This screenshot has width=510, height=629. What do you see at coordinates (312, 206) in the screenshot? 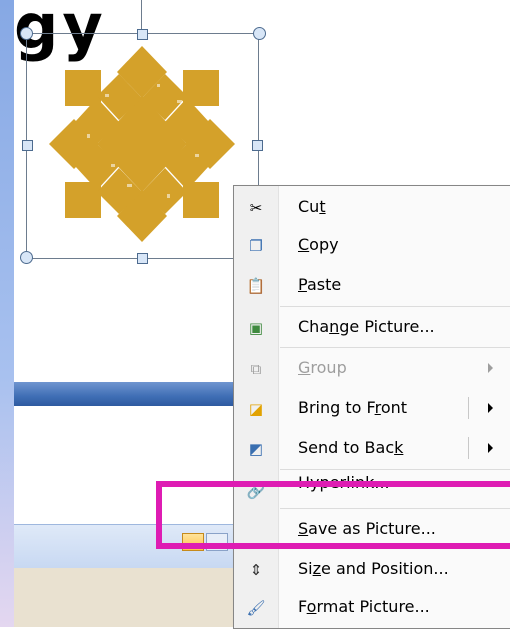
I see `menu-item-label: Cut` at bounding box center [312, 206].